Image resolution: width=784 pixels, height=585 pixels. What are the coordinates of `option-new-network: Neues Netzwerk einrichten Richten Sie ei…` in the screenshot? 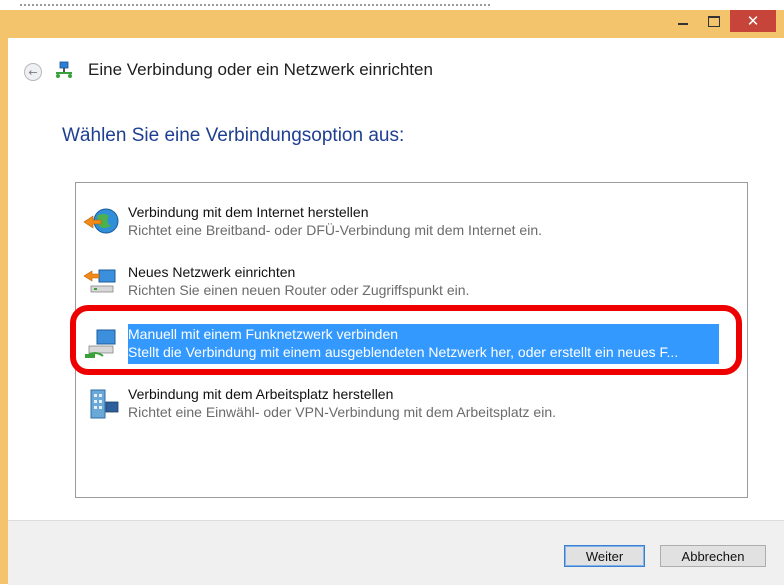 It's located at (411, 281).